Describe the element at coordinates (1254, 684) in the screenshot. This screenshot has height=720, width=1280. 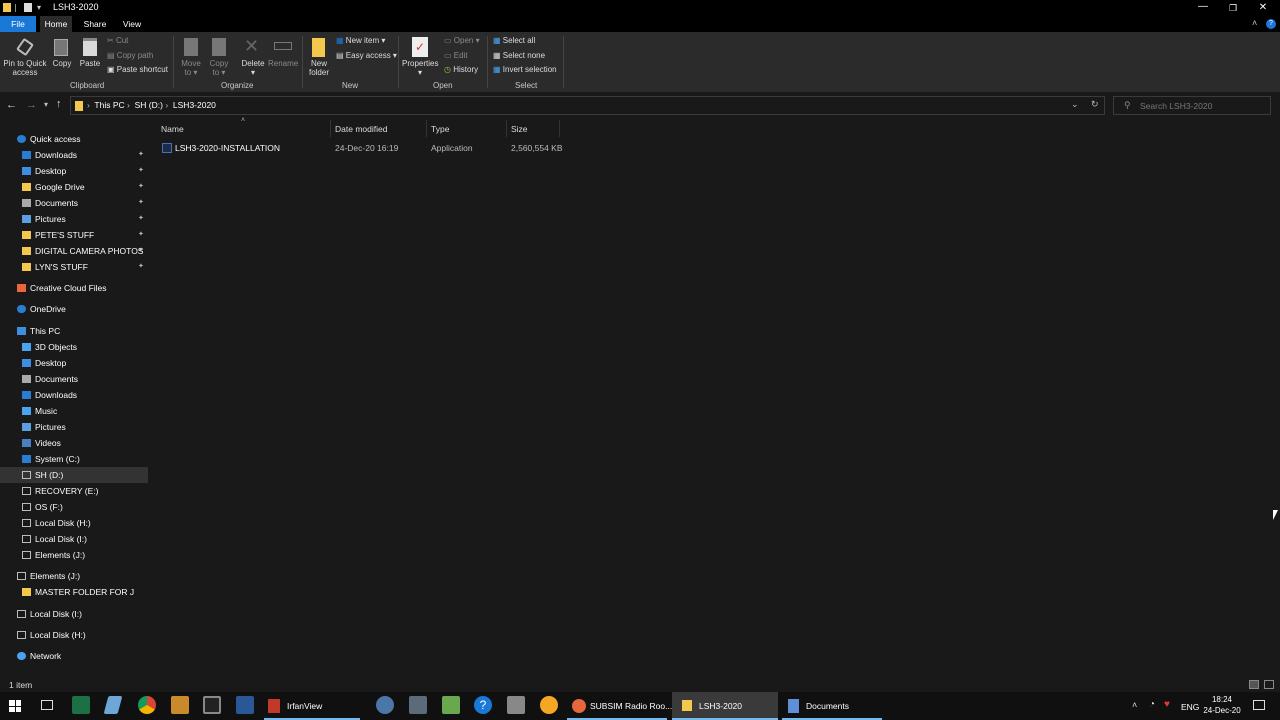
I see `details-view-icon` at that location.